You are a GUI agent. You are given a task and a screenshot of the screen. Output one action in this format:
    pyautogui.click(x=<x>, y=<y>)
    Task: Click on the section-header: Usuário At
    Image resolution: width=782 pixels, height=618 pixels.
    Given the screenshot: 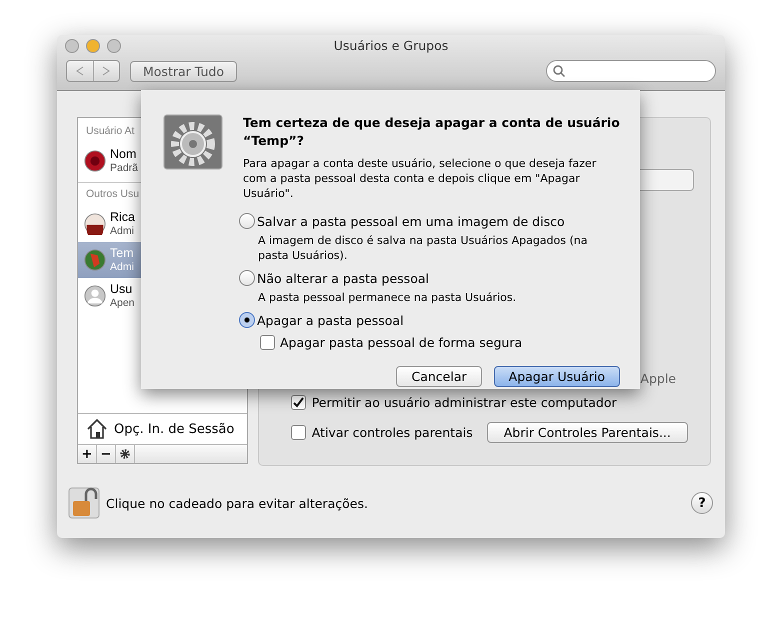 What is the action you would take?
    pyautogui.click(x=110, y=131)
    